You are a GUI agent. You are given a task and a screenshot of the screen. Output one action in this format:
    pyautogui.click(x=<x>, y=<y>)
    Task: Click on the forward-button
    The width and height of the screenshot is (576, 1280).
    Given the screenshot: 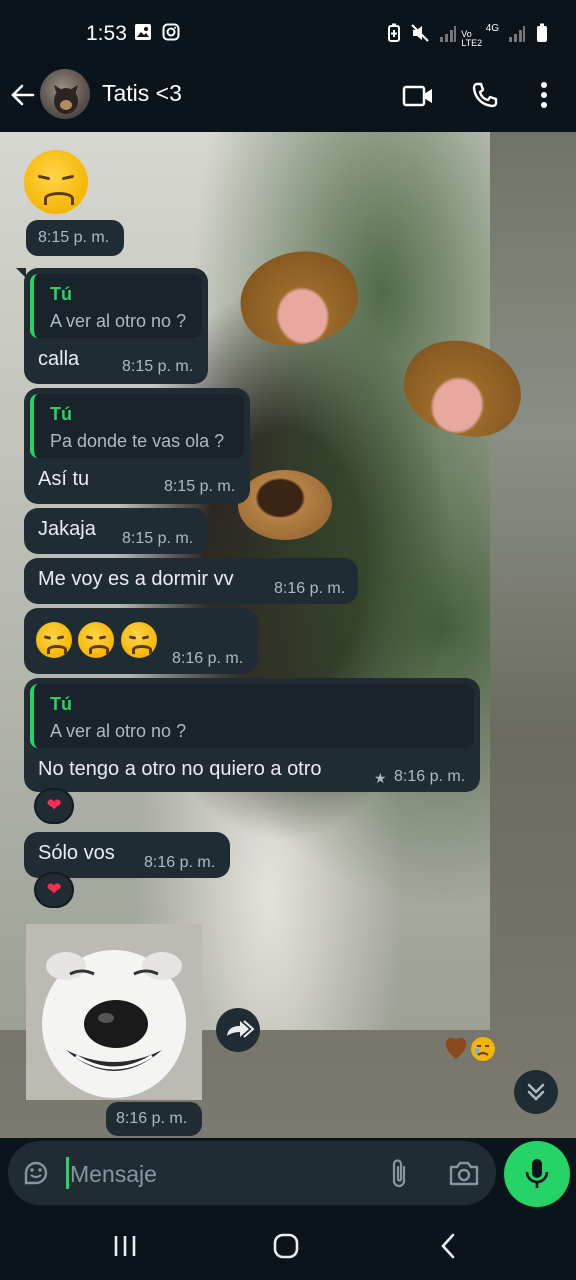 What is the action you would take?
    pyautogui.click(x=238, y=1030)
    